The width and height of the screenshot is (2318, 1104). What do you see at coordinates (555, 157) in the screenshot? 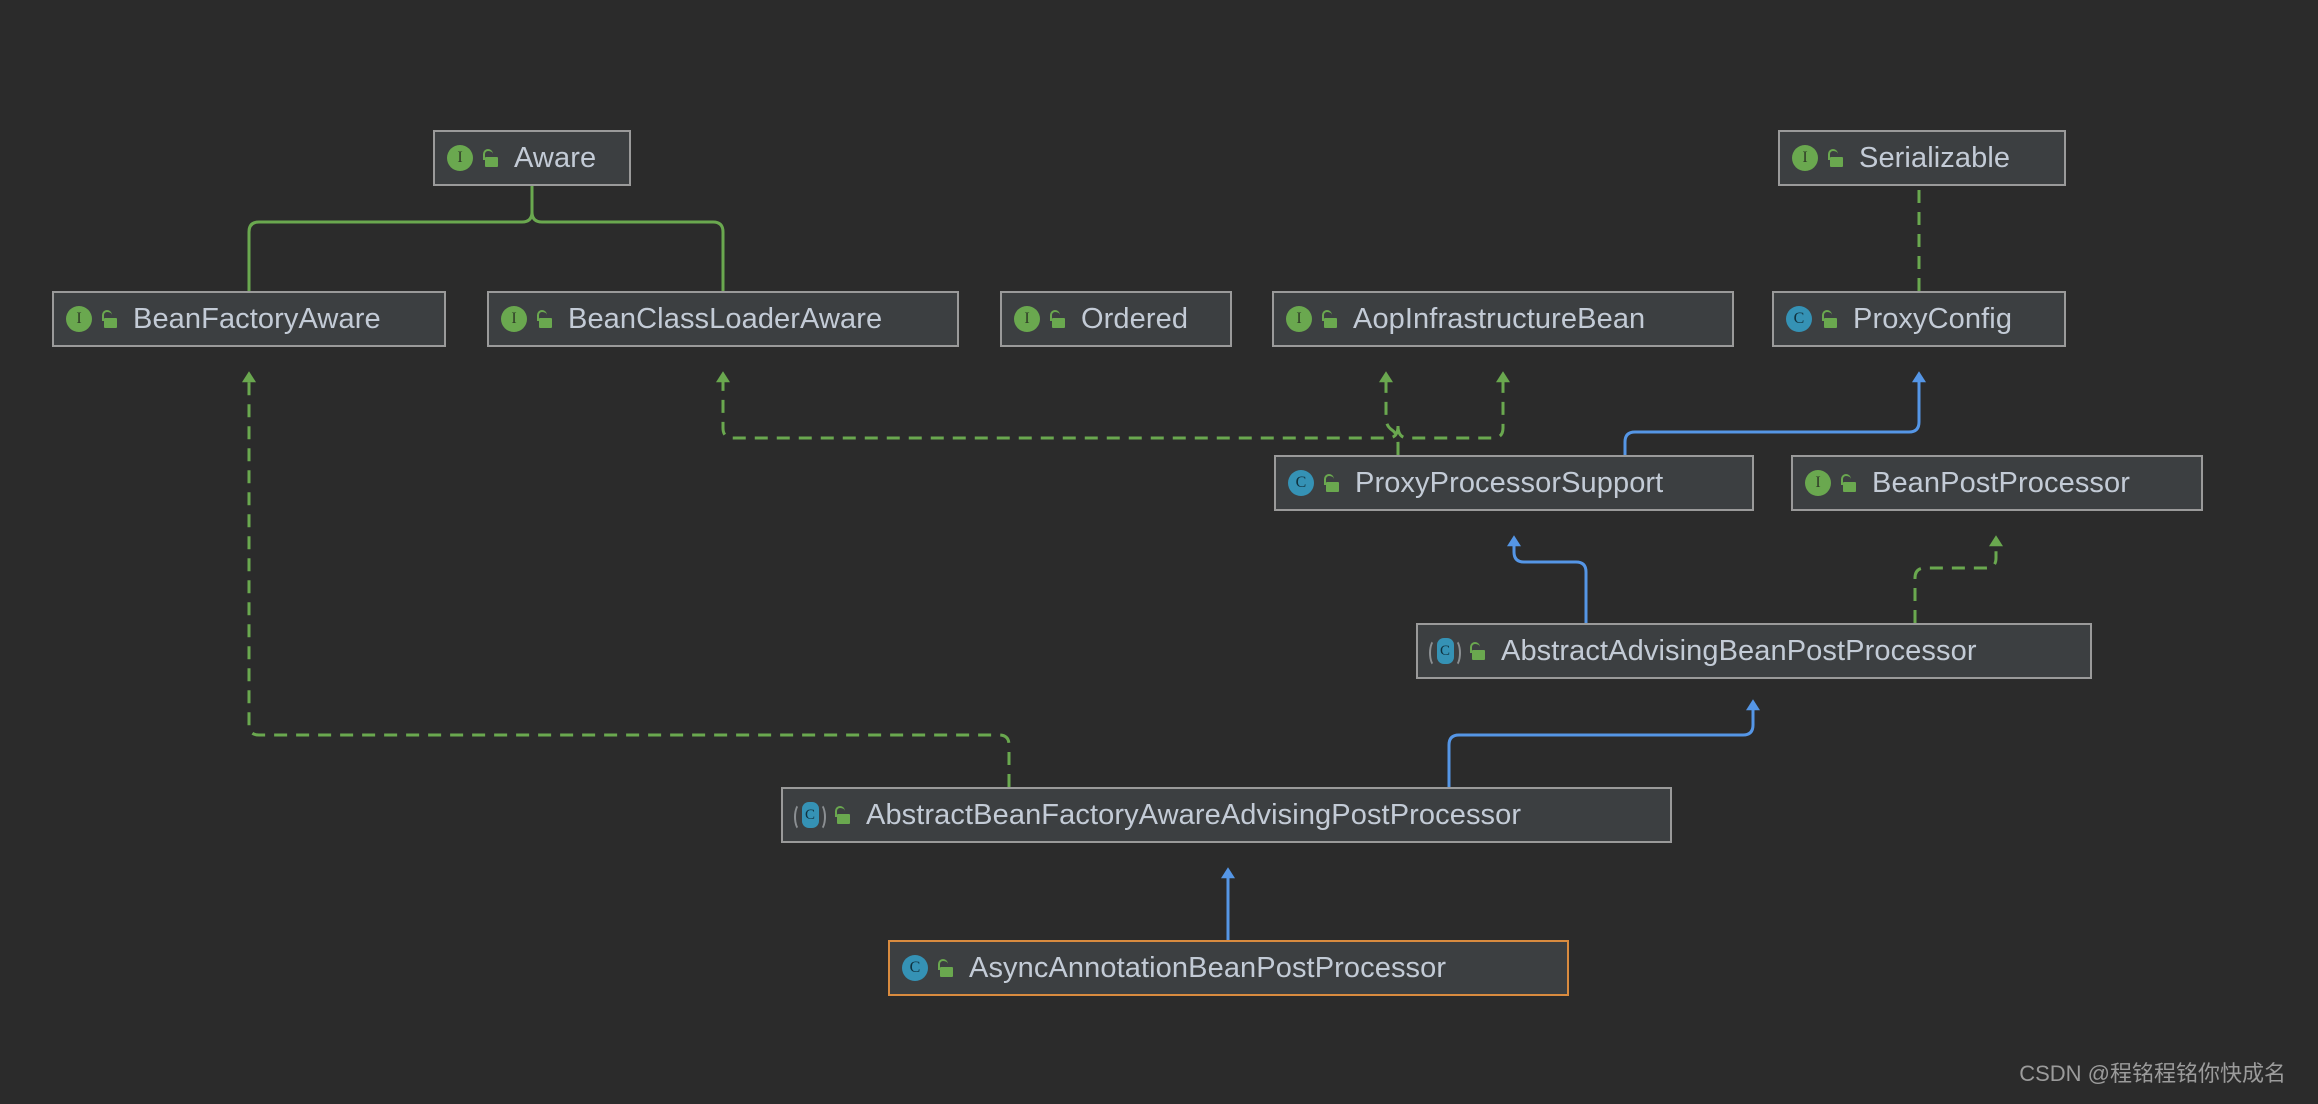
I see `class-node-label: Aware` at bounding box center [555, 157].